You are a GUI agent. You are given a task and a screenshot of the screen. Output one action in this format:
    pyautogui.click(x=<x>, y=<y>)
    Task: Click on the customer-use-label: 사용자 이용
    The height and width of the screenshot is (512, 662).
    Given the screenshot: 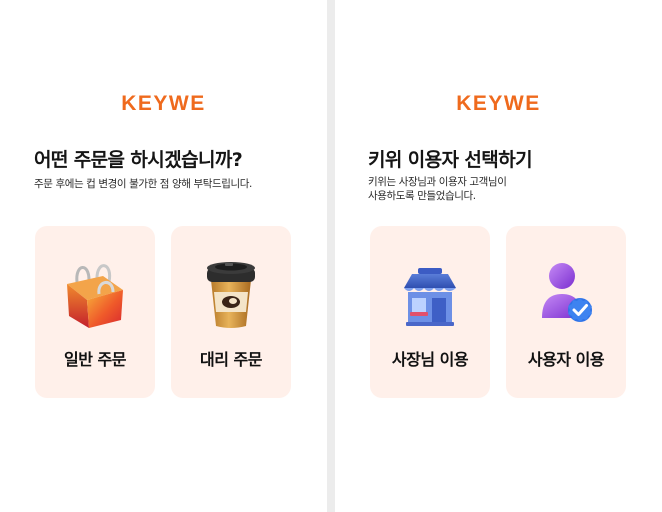 What is the action you would take?
    pyautogui.click(x=566, y=359)
    